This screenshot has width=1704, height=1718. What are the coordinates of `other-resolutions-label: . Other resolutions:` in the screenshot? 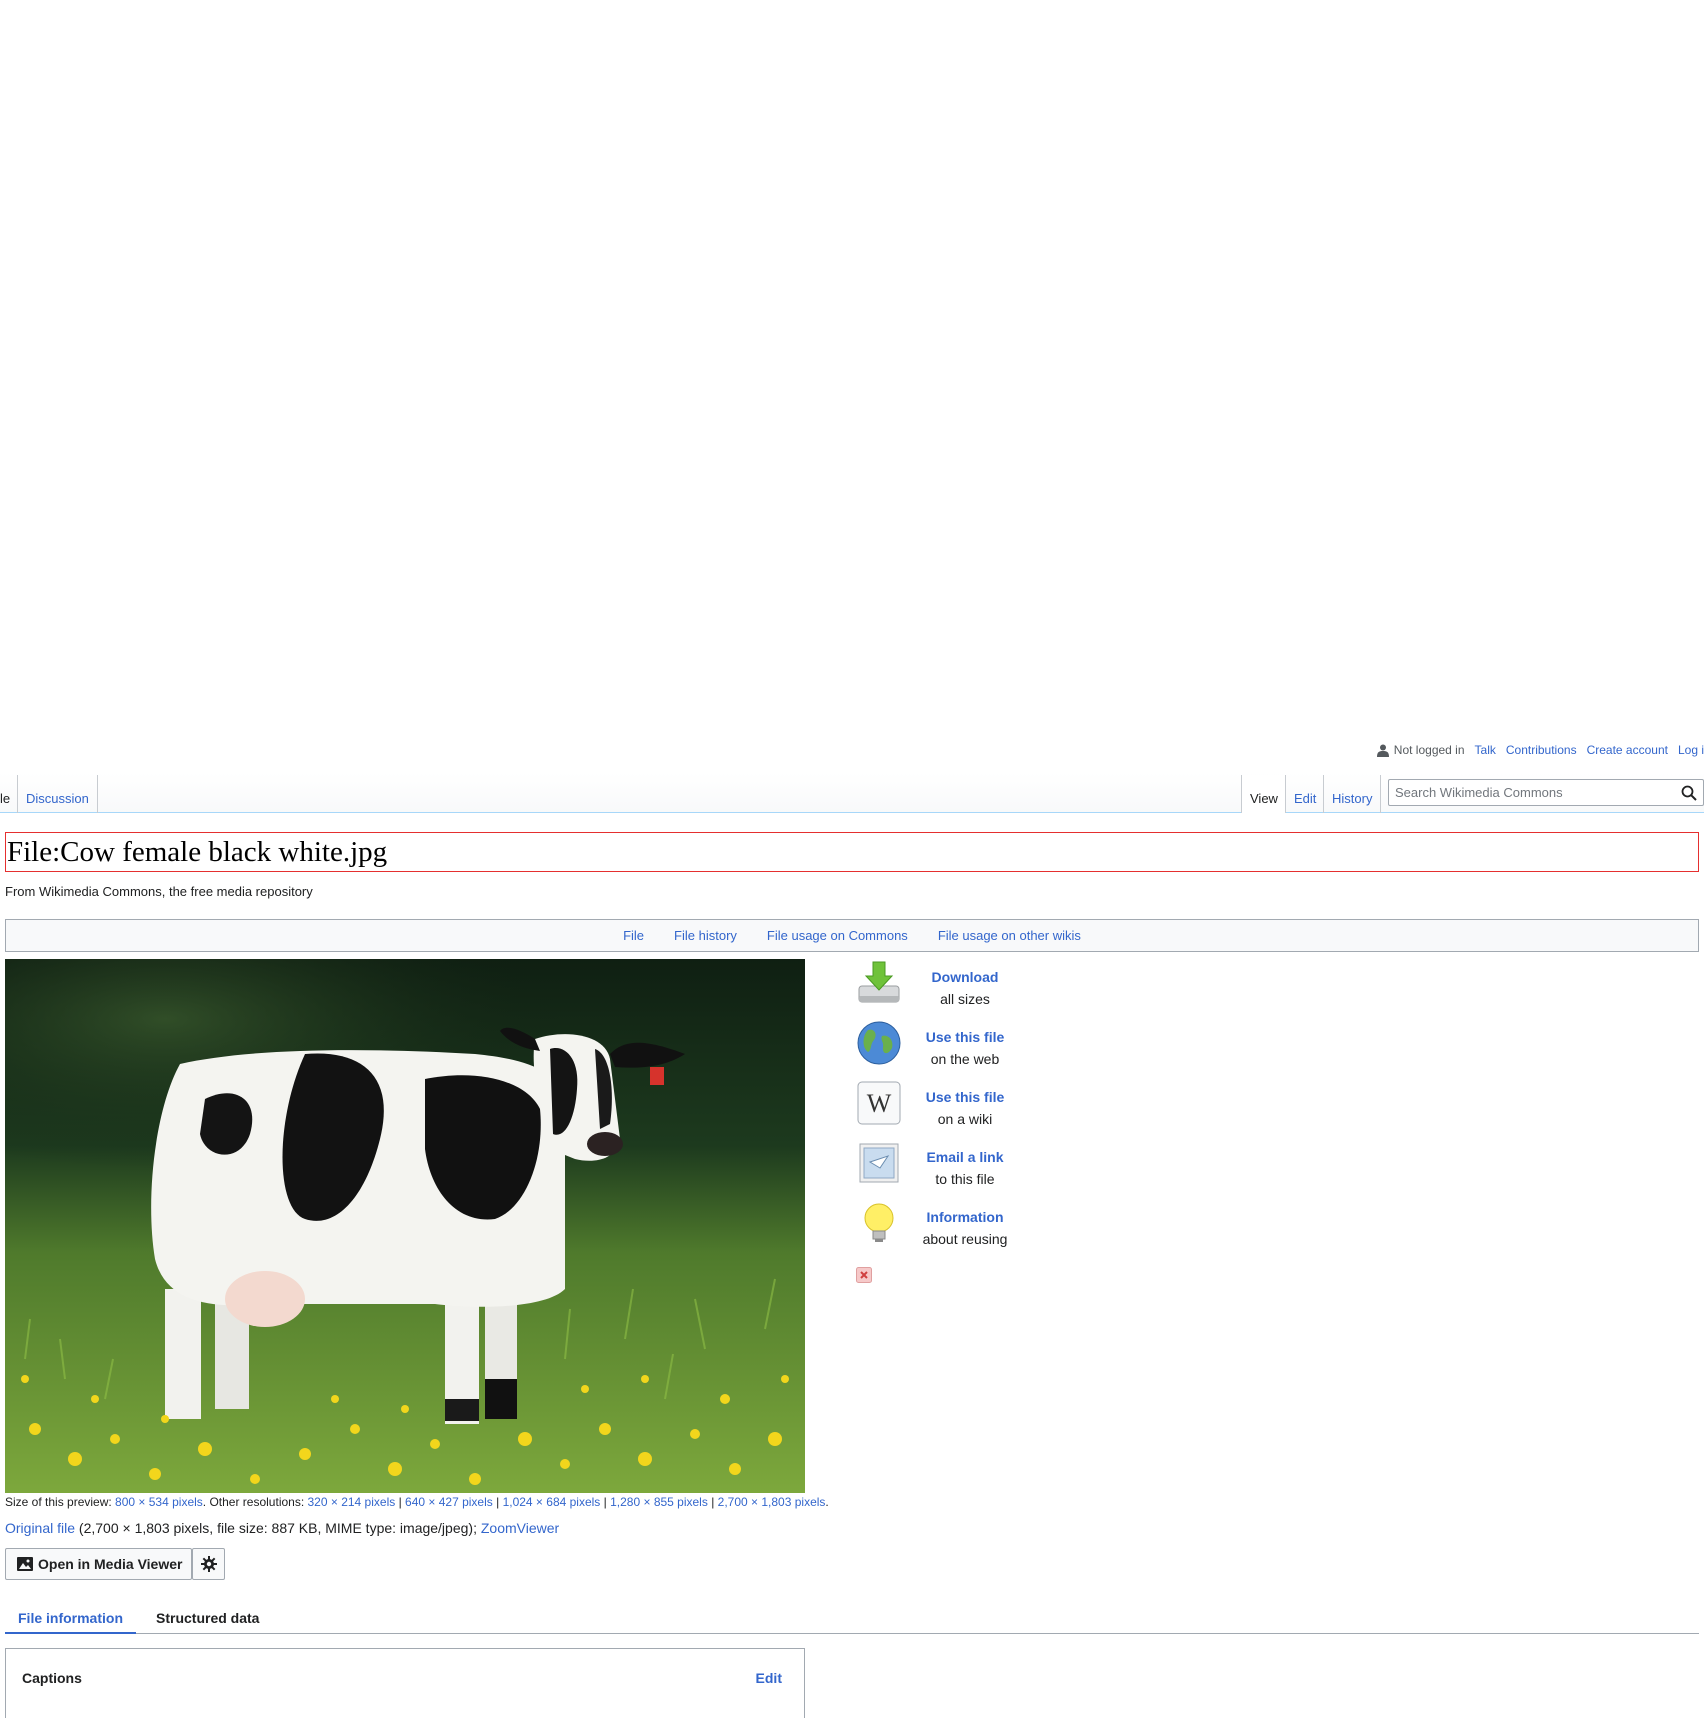 It's located at (255, 1502).